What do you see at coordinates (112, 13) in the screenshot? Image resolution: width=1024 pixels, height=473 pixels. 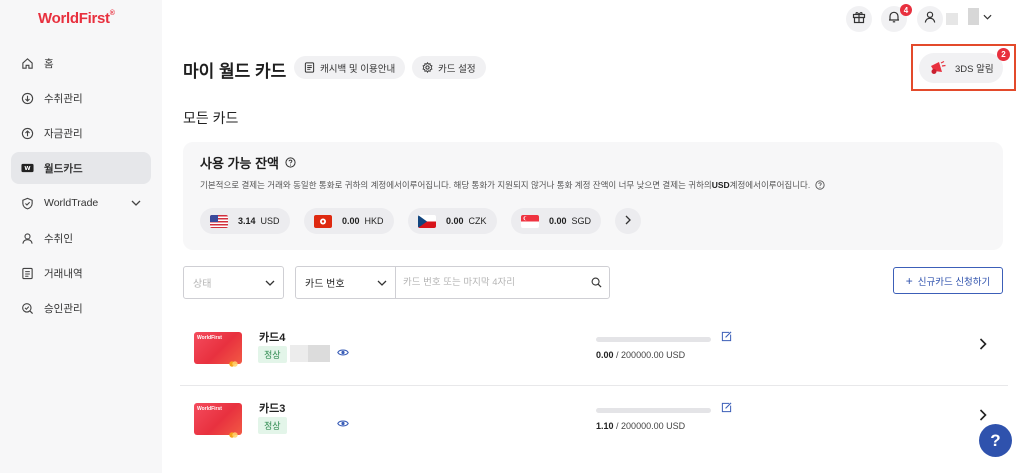 I see `logo-mark: ®` at bounding box center [112, 13].